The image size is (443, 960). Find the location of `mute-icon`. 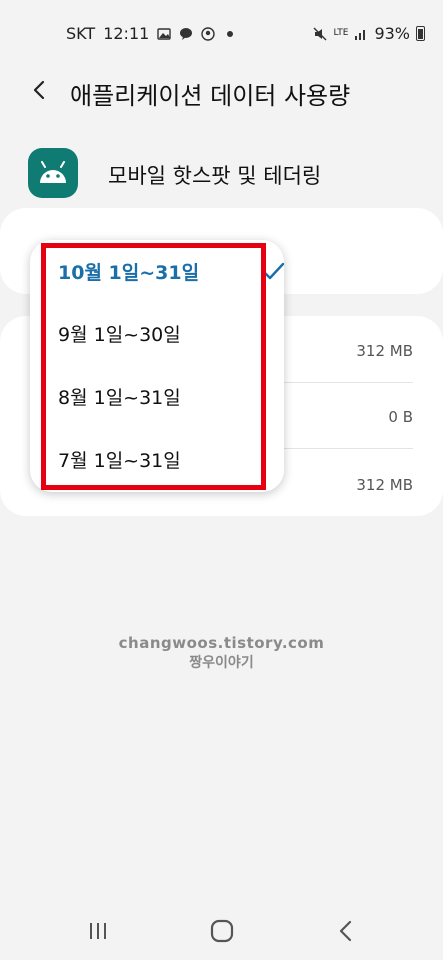

mute-icon is located at coordinates (320, 34).